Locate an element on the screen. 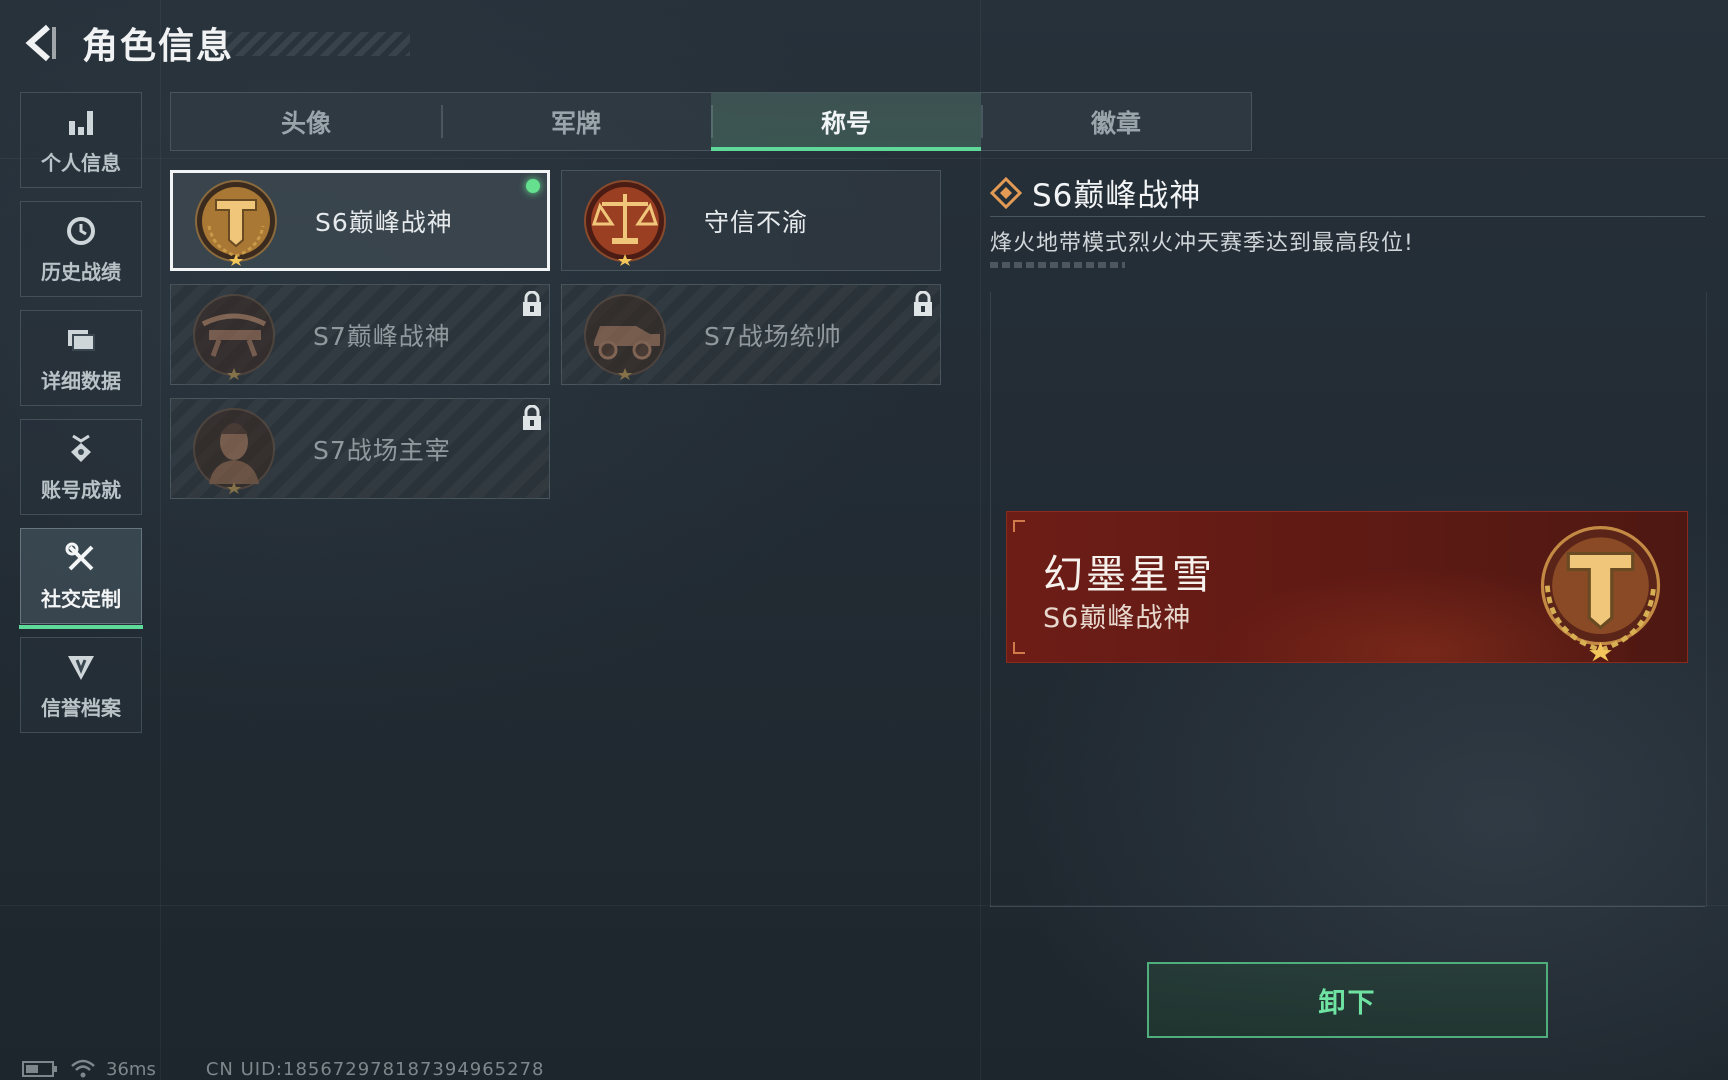 This screenshot has height=1080, width=1728. vehicle-emblem-icon is located at coordinates (625, 336).